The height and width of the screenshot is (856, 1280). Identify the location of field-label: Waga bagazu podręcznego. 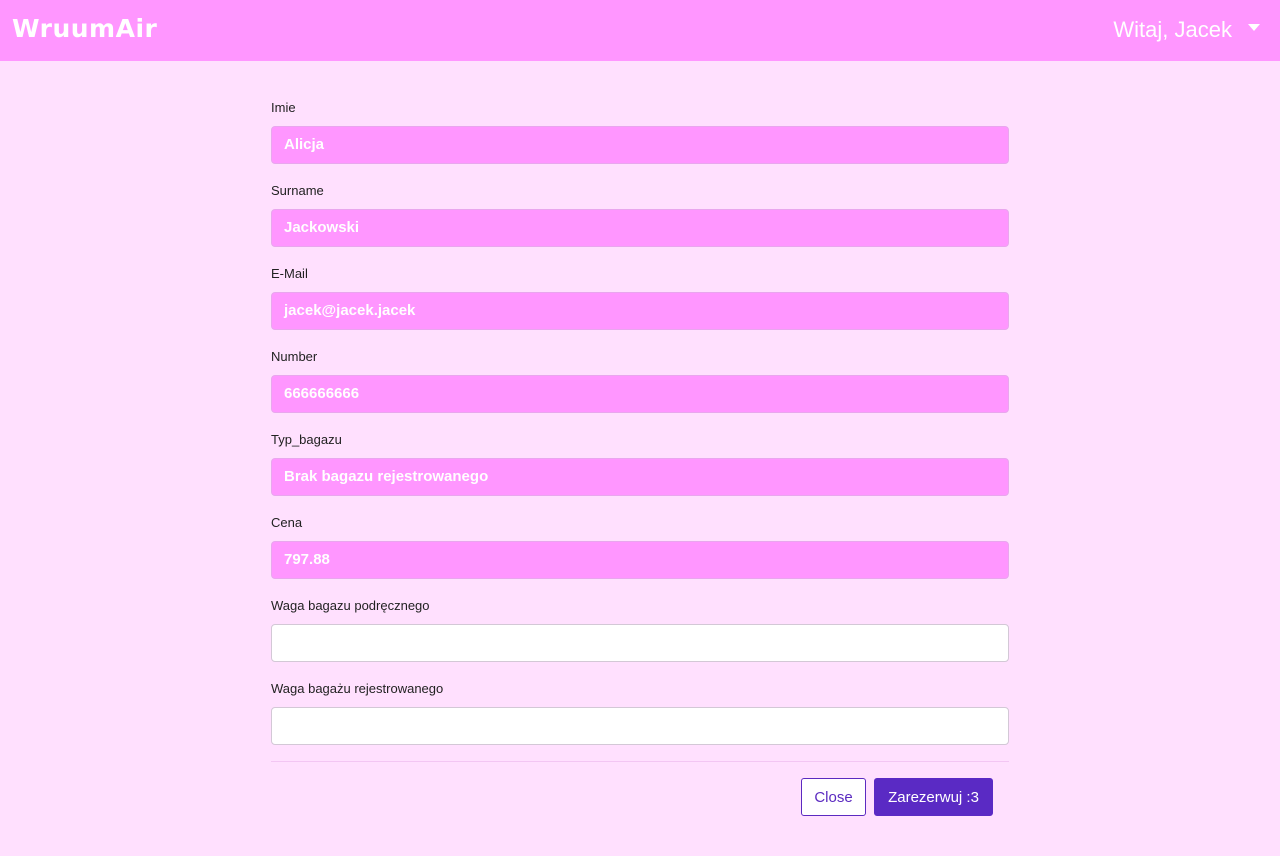
(350, 605).